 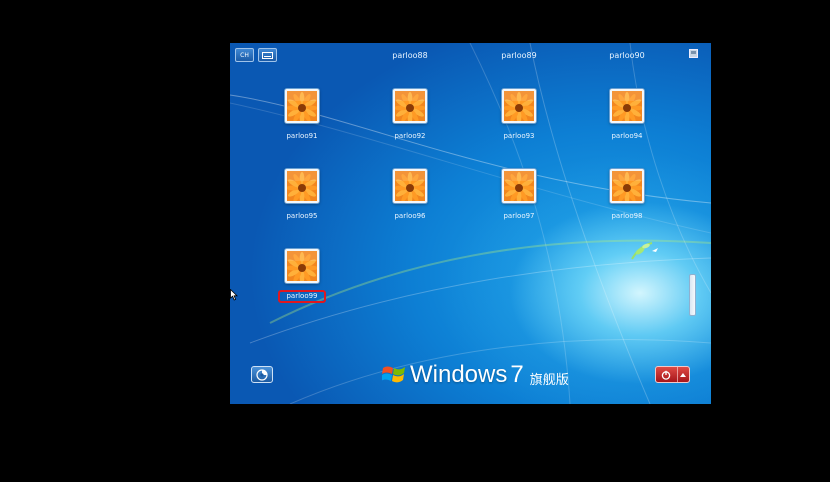 I want to click on user-tile: parloo96, so click(x=410, y=199).